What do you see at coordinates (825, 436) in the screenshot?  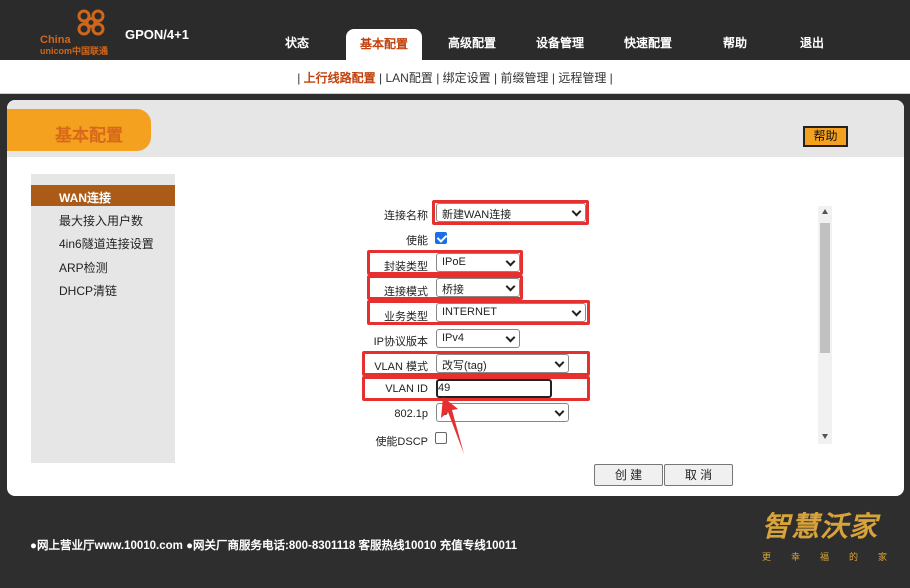 I see `scroll-down-icon` at bounding box center [825, 436].